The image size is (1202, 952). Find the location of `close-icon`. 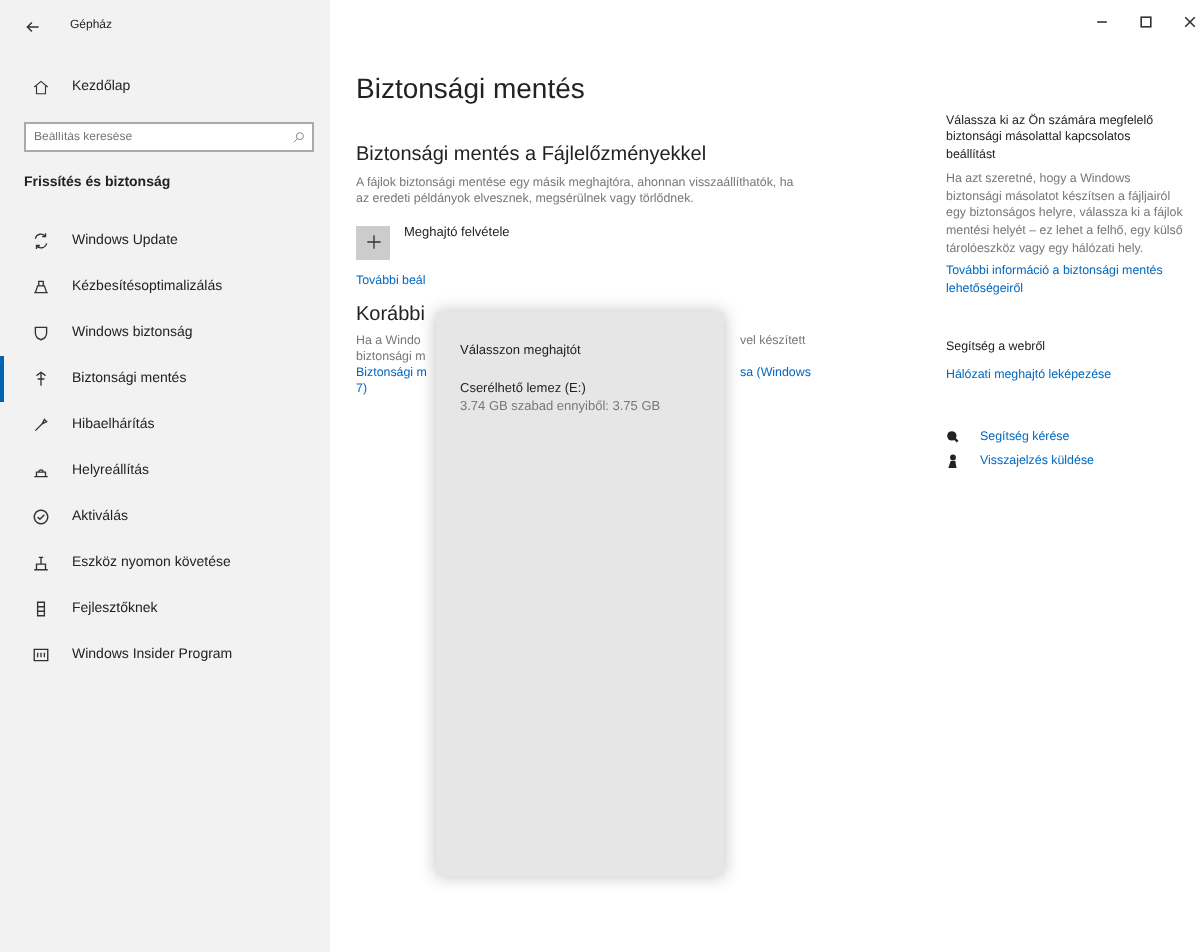

close-icon is located at coordinates (1190, 22).